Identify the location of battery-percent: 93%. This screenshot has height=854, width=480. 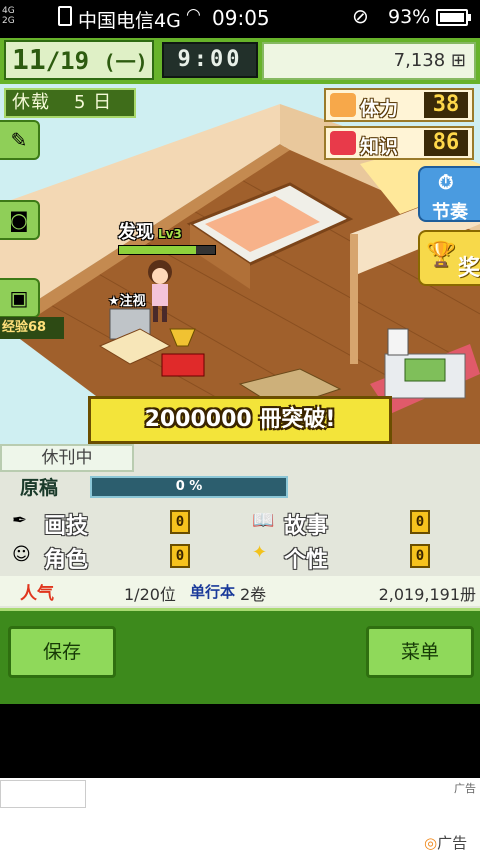
(409, 17).